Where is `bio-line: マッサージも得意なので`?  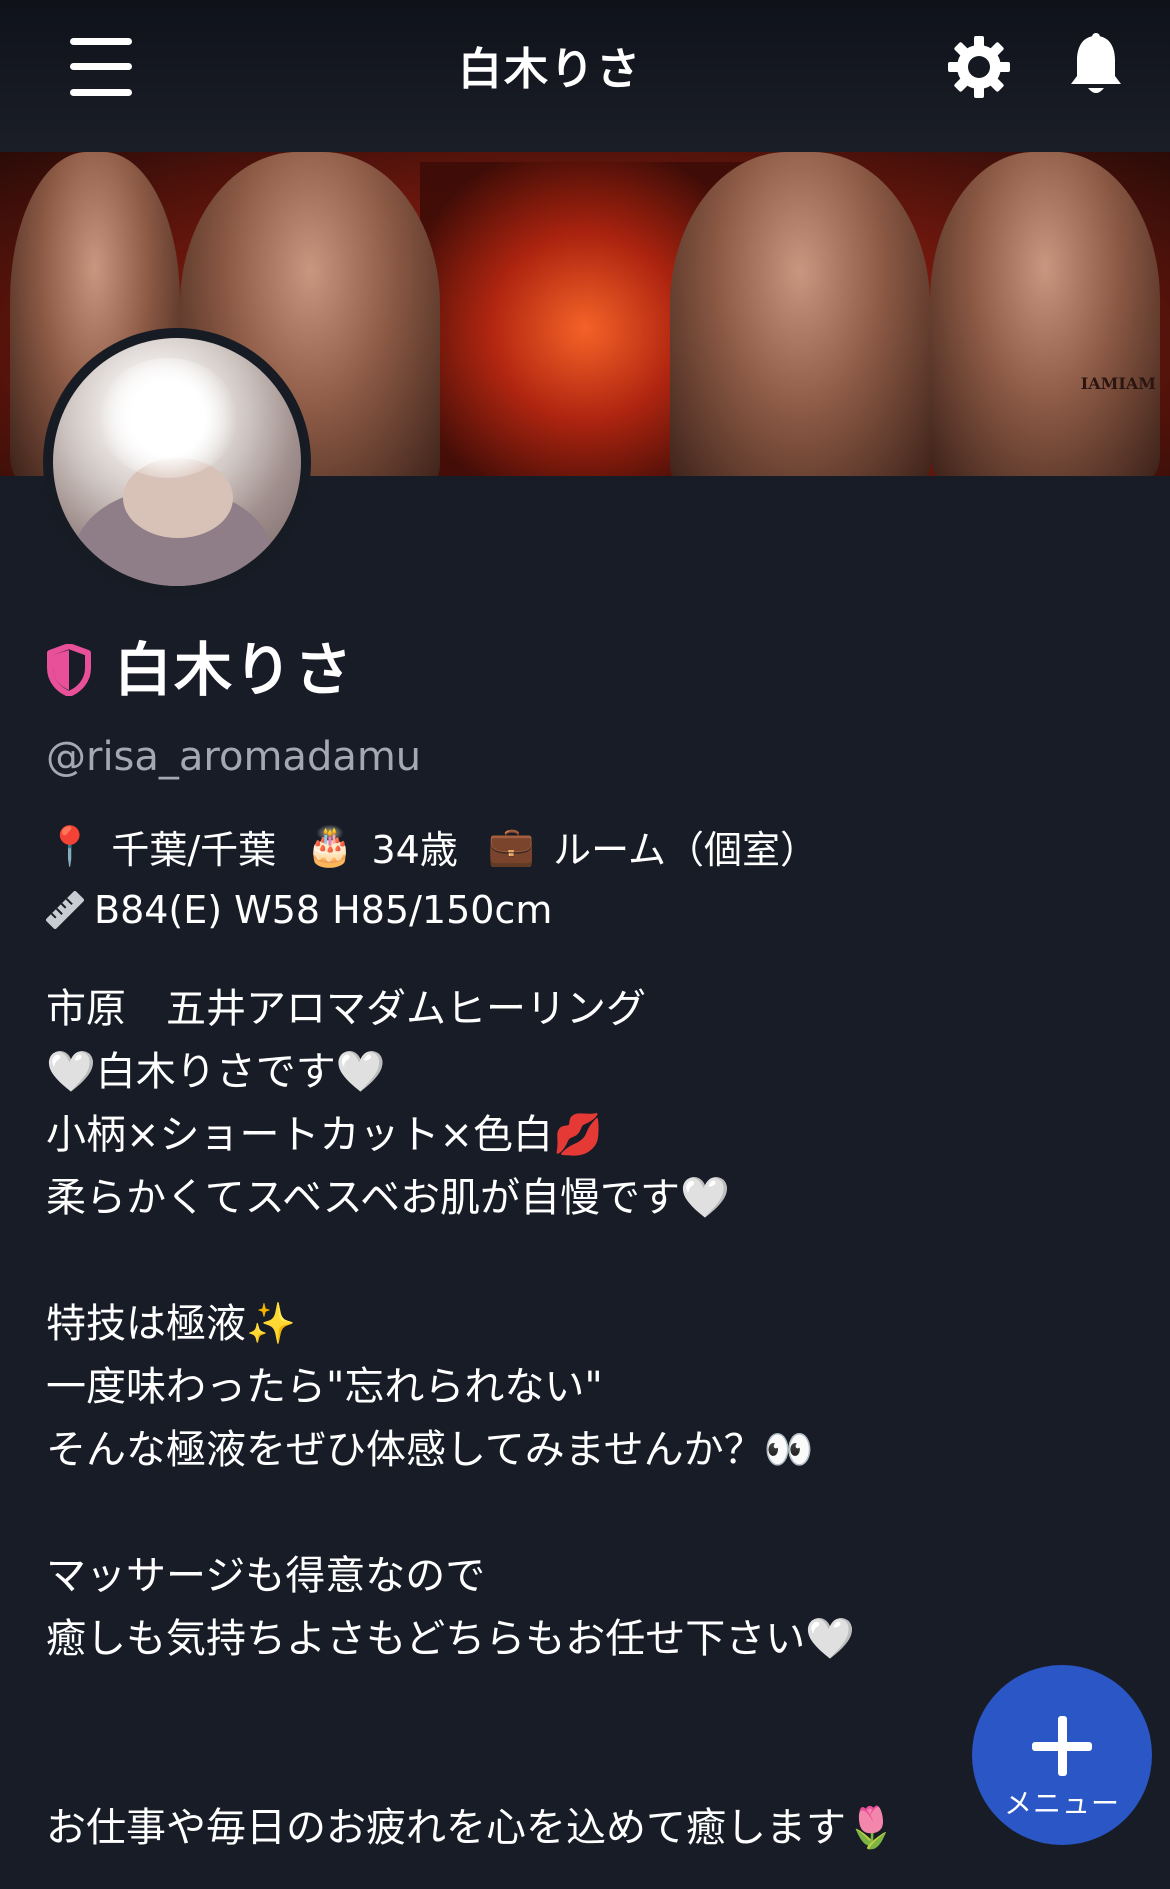
bio-line: マッサージも得意なので is located at coordinates (266, 1576).